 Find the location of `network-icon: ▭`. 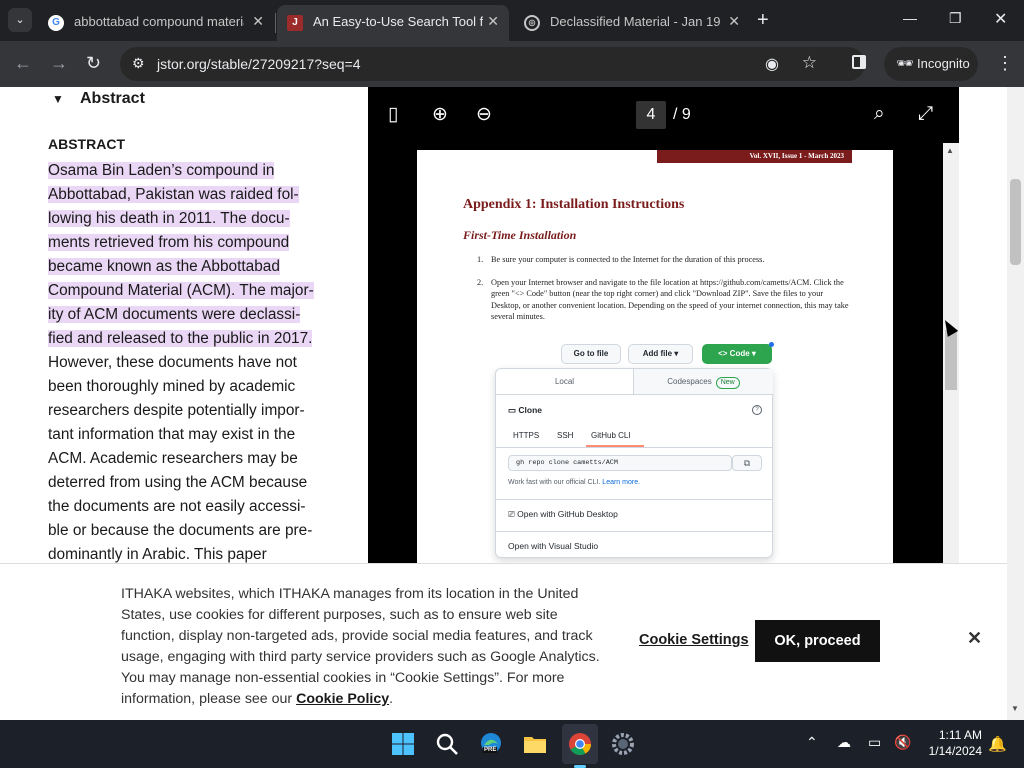

network-icon: ▭ is located at coordinates (874, 742).